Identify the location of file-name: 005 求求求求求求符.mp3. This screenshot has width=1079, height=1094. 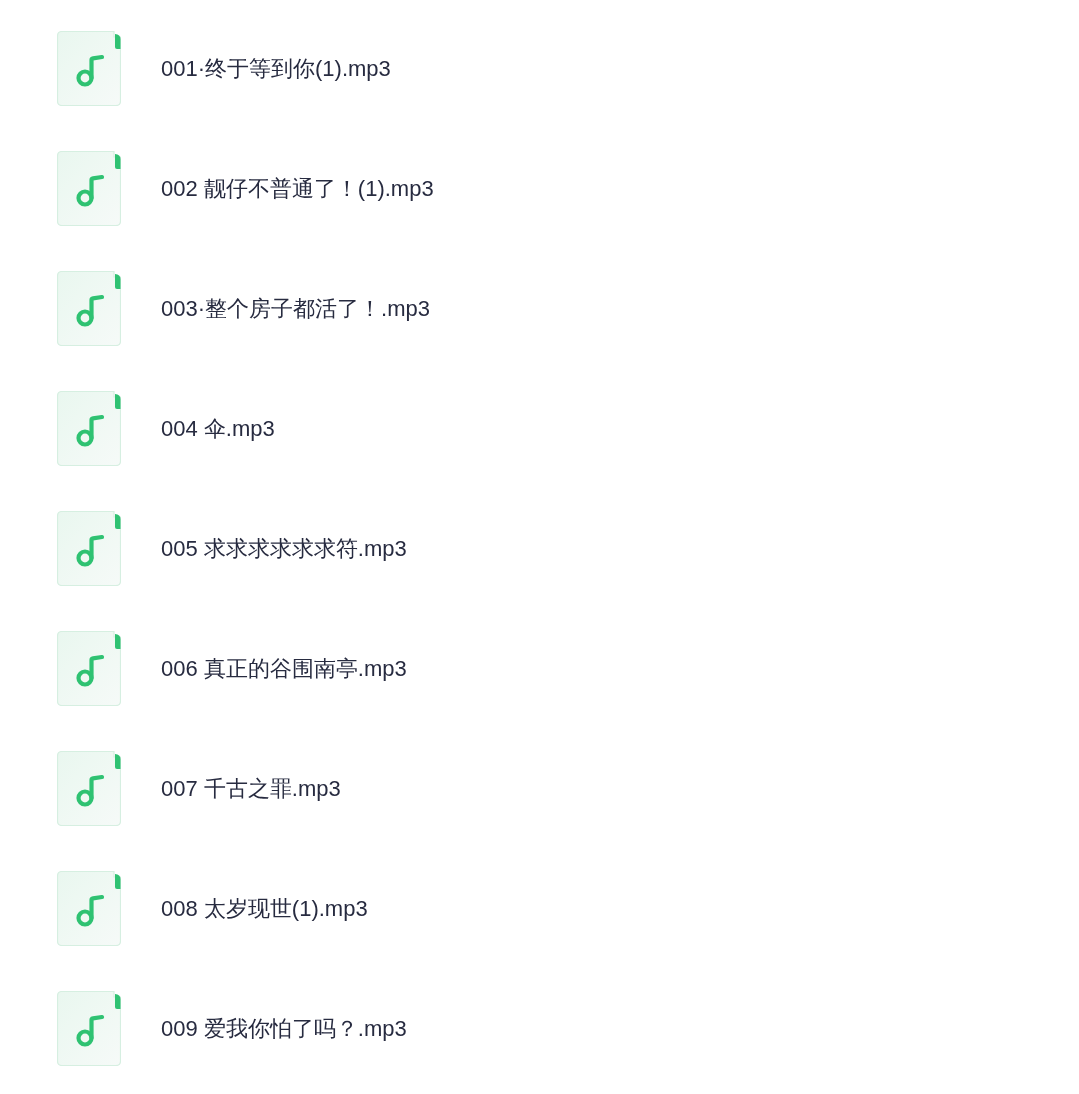
(284, 549).